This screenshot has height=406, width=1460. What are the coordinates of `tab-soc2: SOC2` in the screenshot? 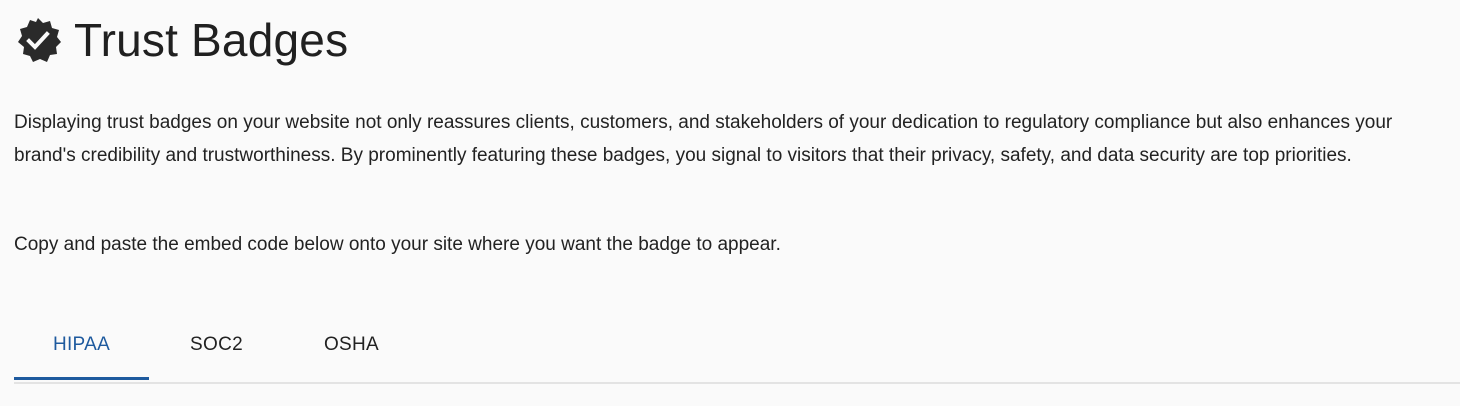 It's located at (216, 345).